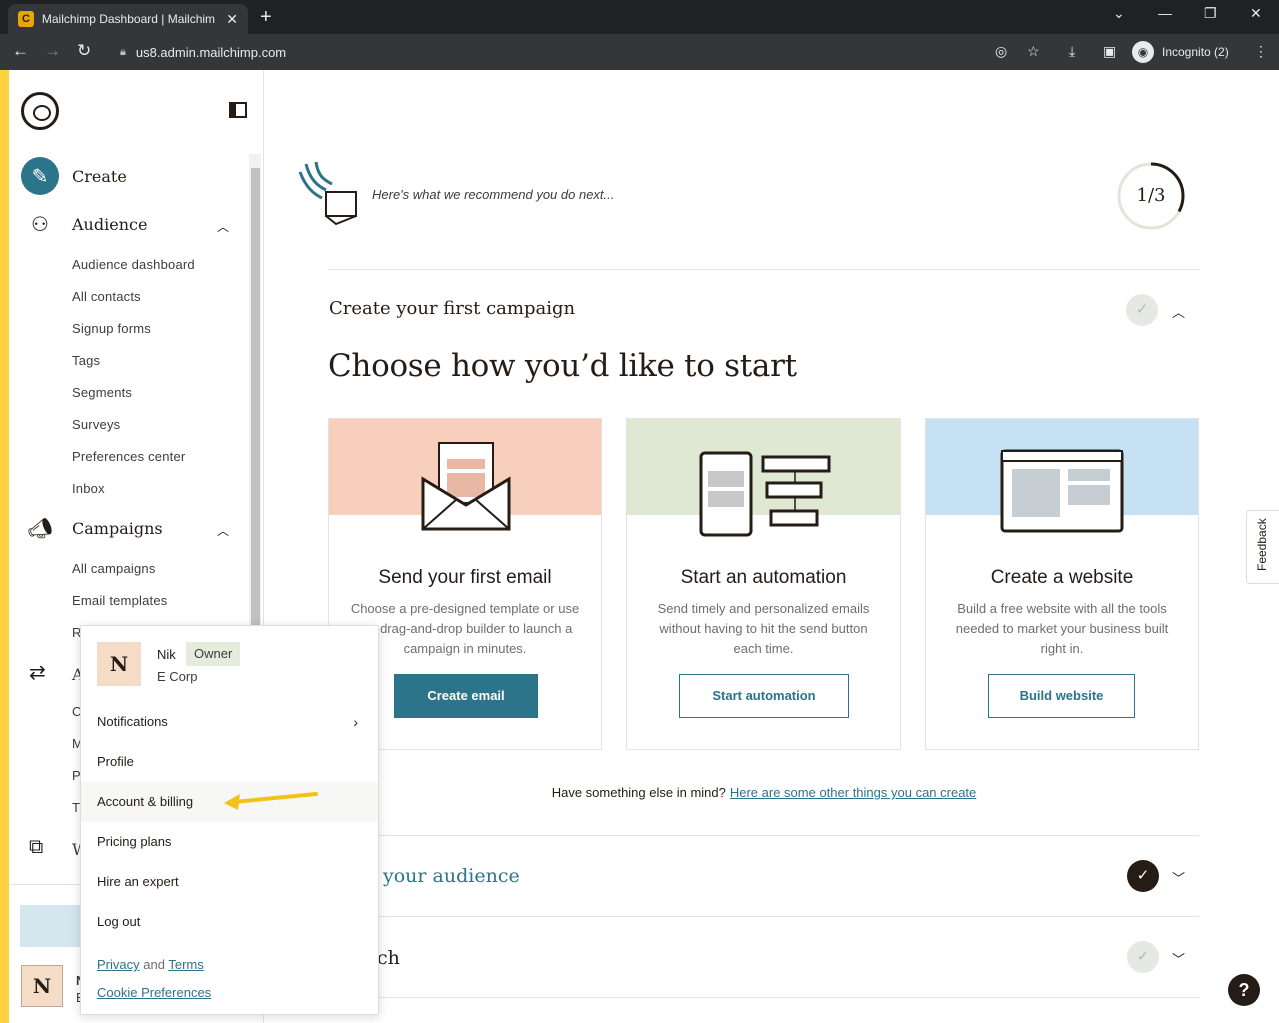 The width and height of the screenshot is (1279, 1023). I want to click on envelope-icon, so click(466, 486).